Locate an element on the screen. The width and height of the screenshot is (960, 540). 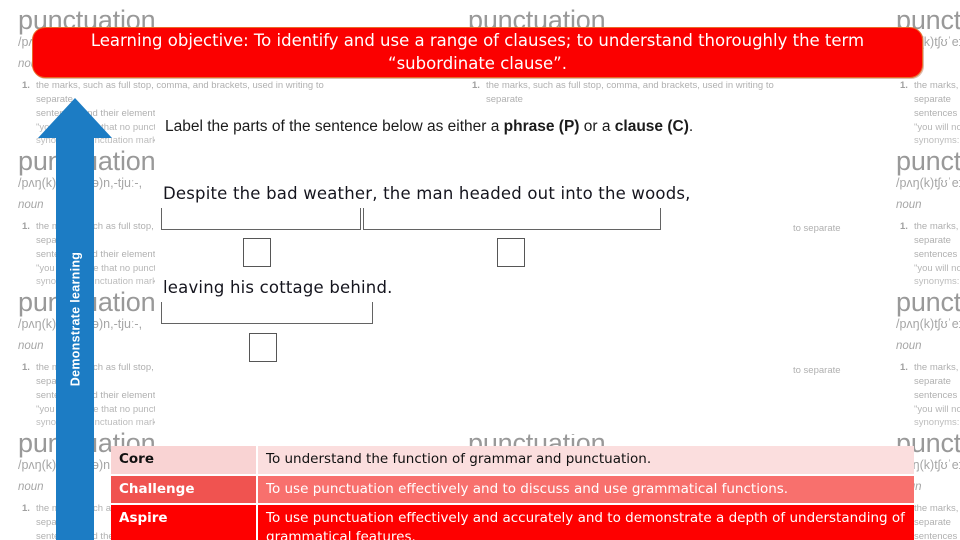
demonstrate-learning-arrow: Demonstrate learning is located at coordinates (75, 319).